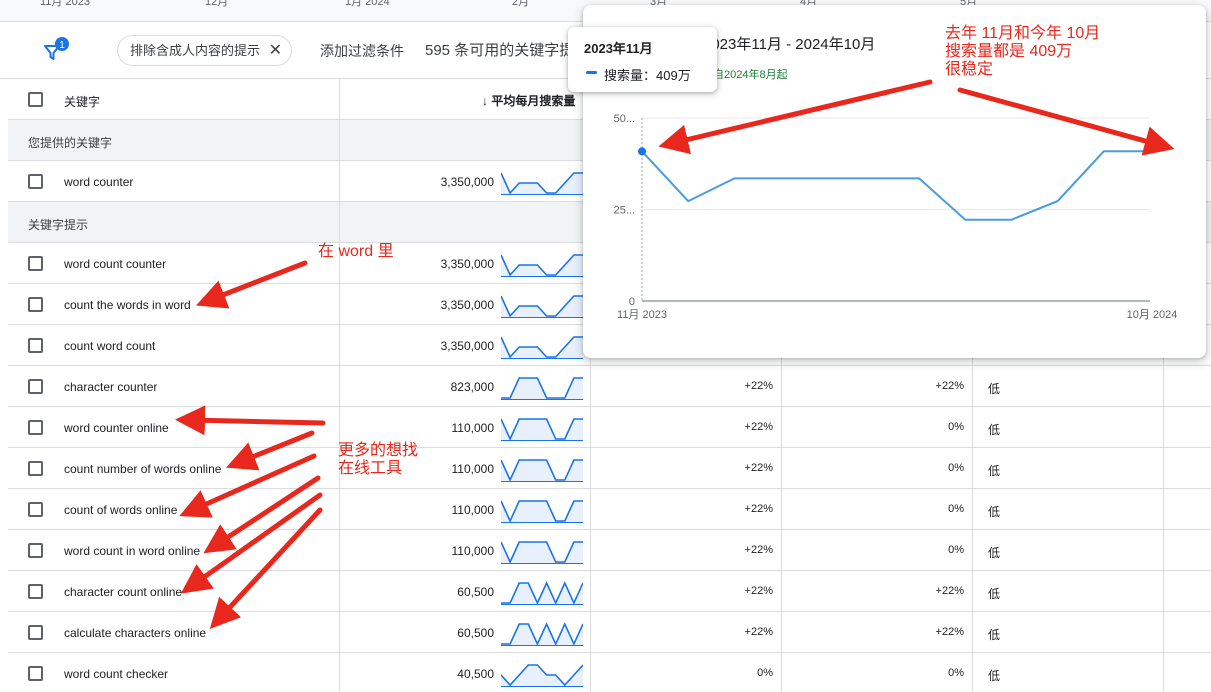 The width and height of the screenshot is (1211, 692). I want to click on table-row: word count checker 40,500 0% 0% 低, so click(609, 672).